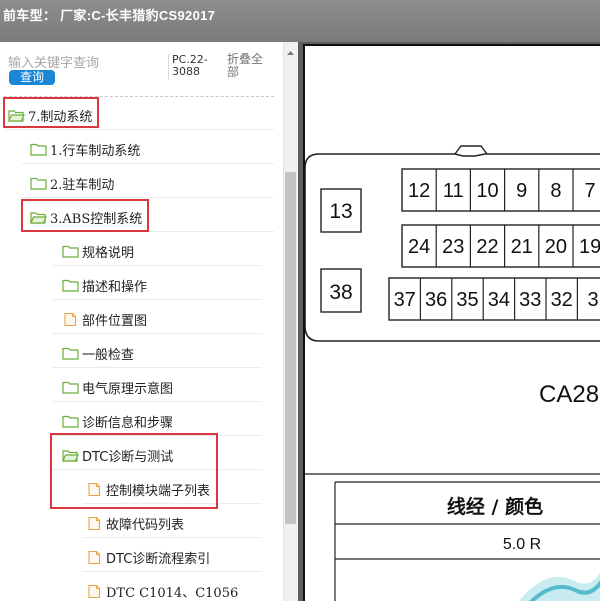 The image size is (600, 601). I want to click on pin-label: 9, so click(521, 191).